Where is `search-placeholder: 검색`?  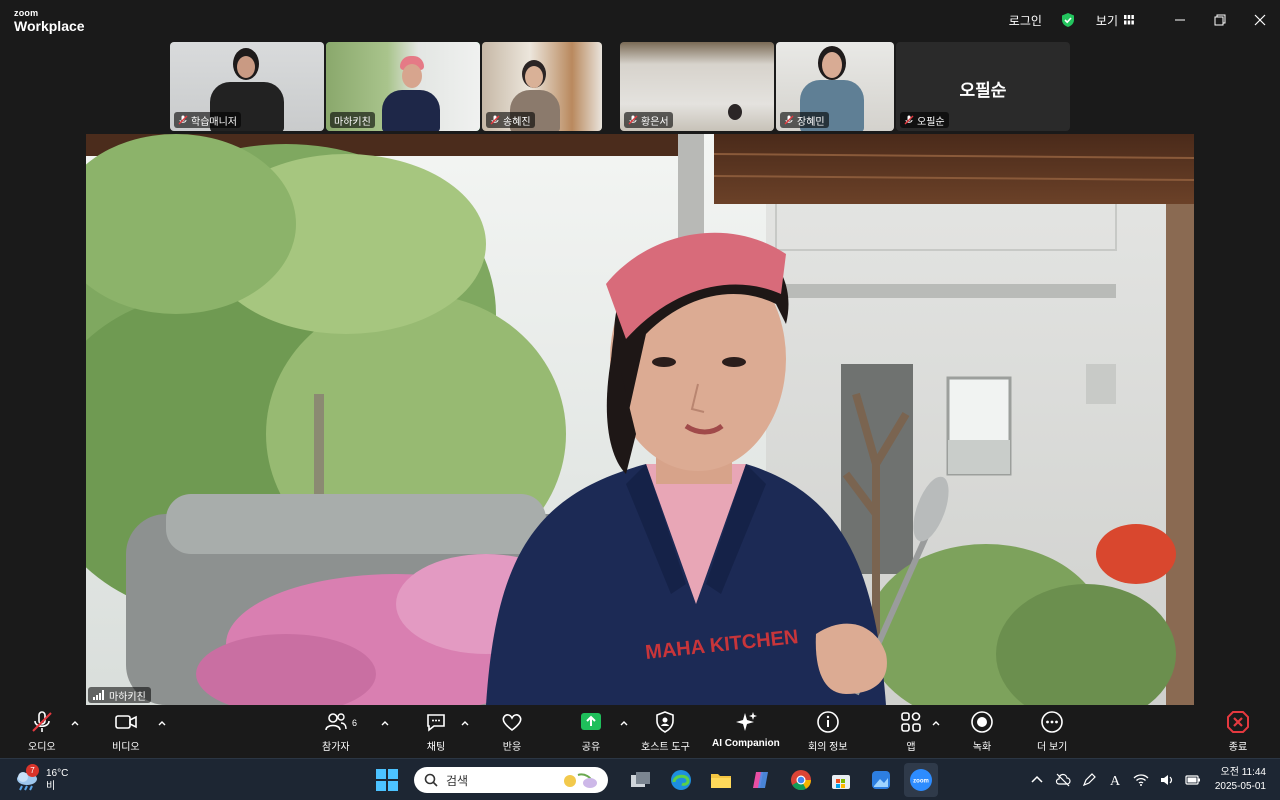
search-placeholder: 검색 is located at coordinates (457, 780).